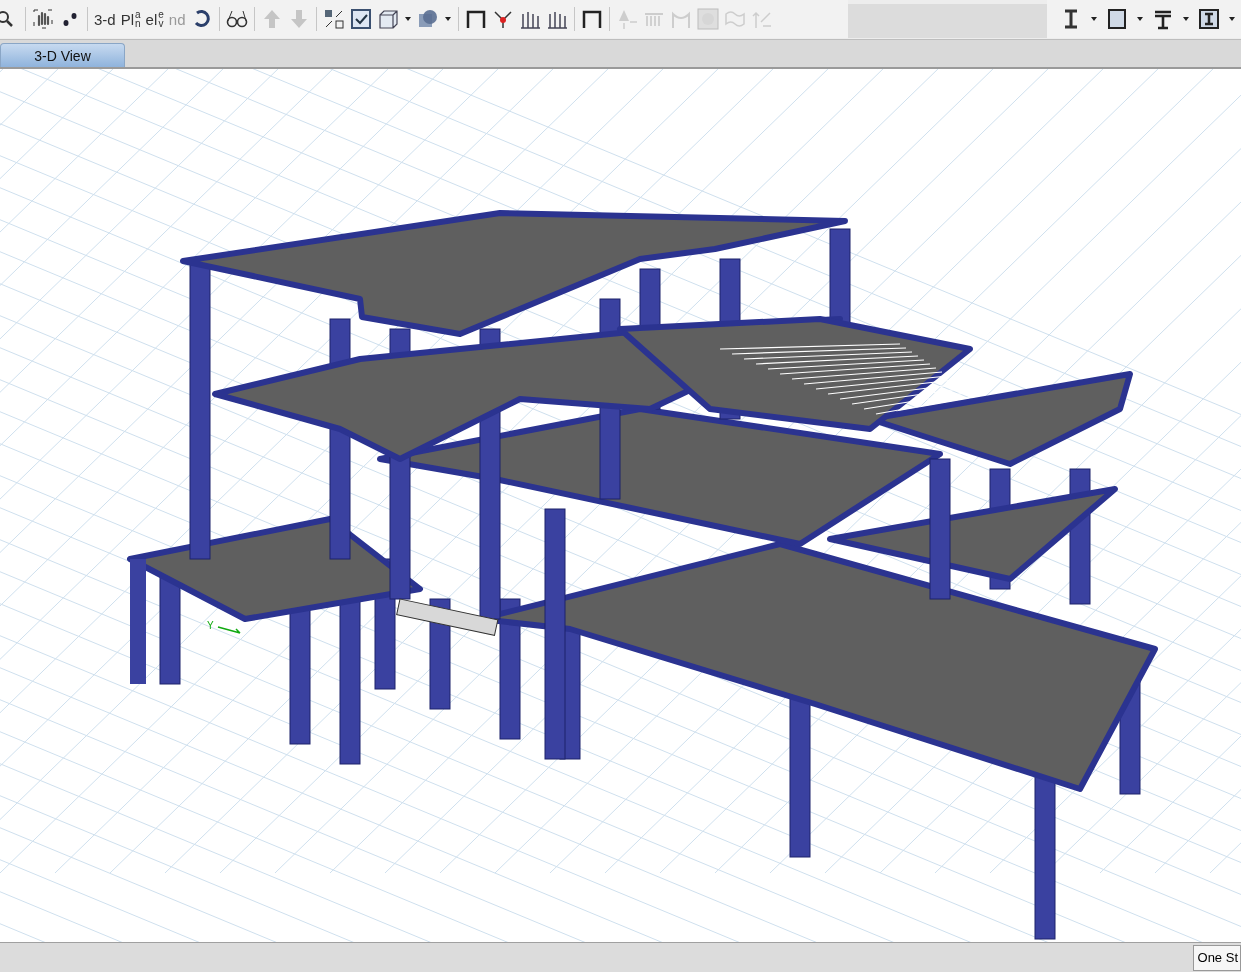  I want to click on shrink-icon, so click(333, 19).